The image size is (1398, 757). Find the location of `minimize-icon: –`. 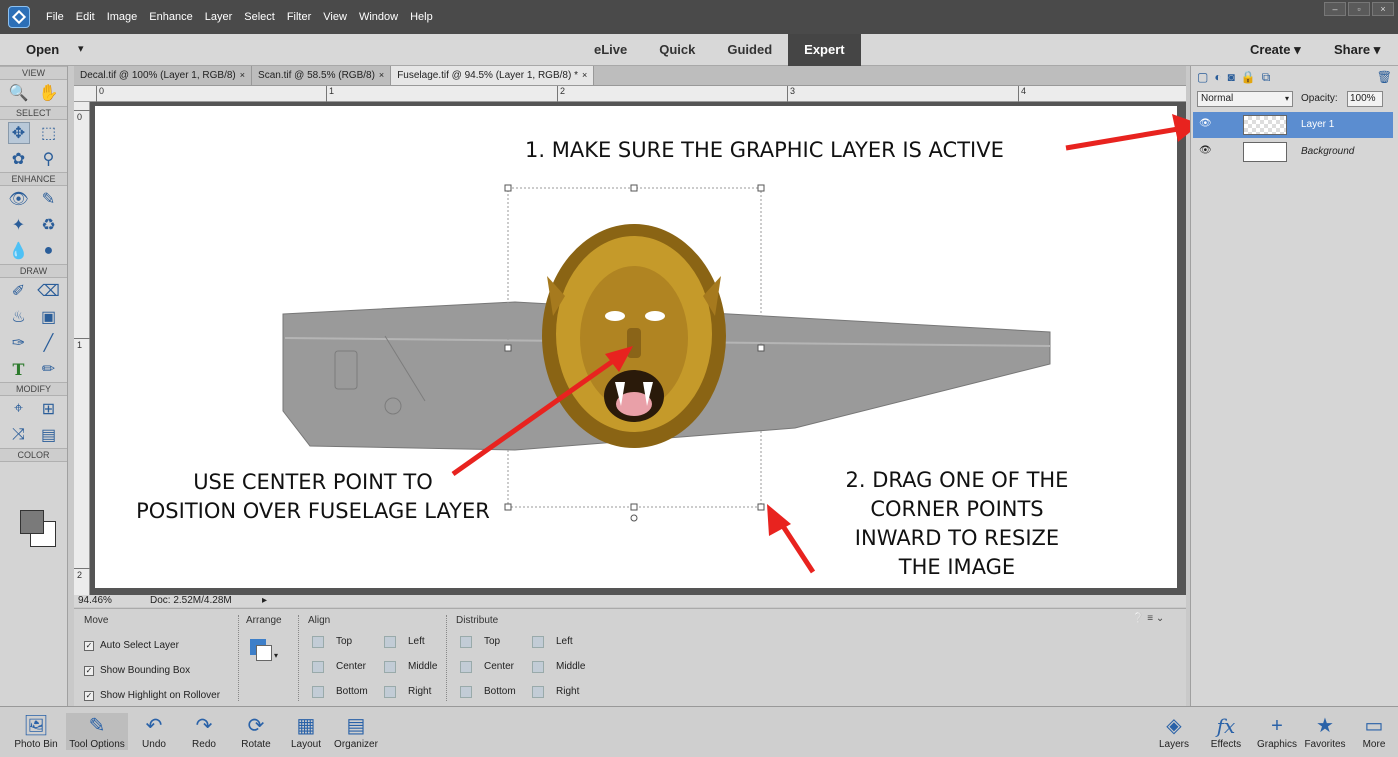

minimize-icon: – is located at coordinates (1335, 9).